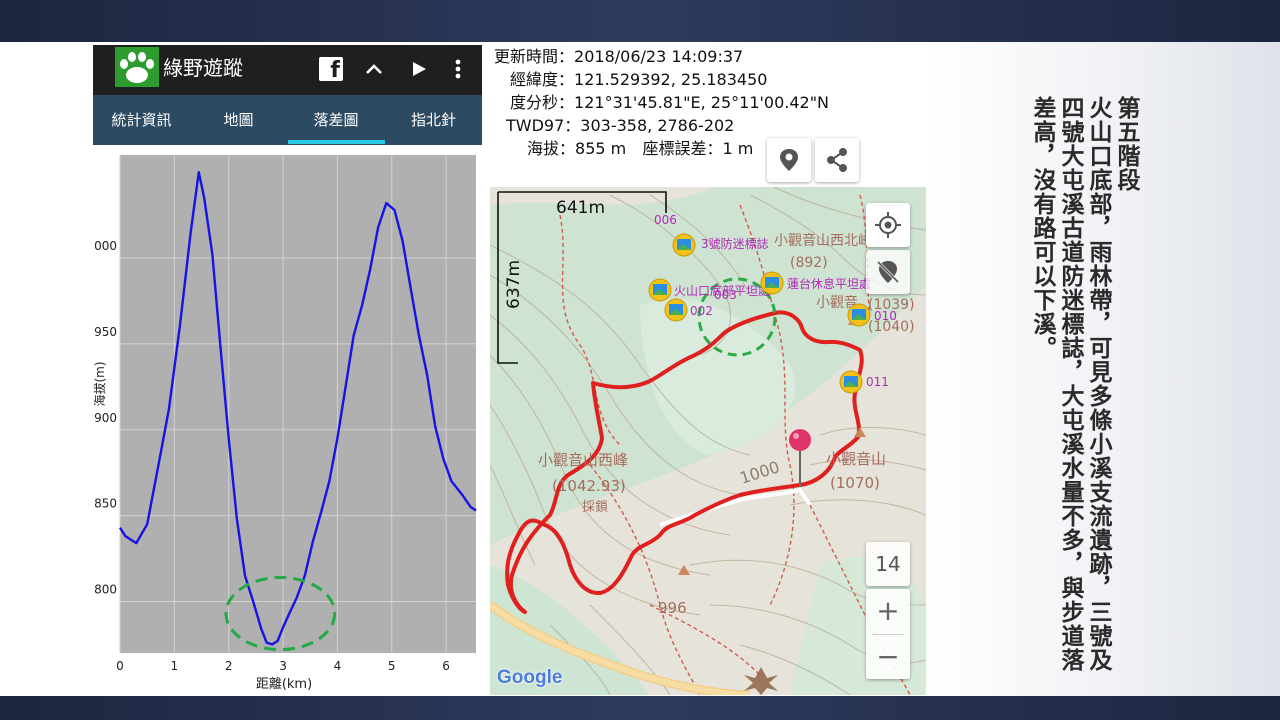  Describe the element at coordinates (338, 666) in the screenshot. I see `x-tick-label: 4` at that location.